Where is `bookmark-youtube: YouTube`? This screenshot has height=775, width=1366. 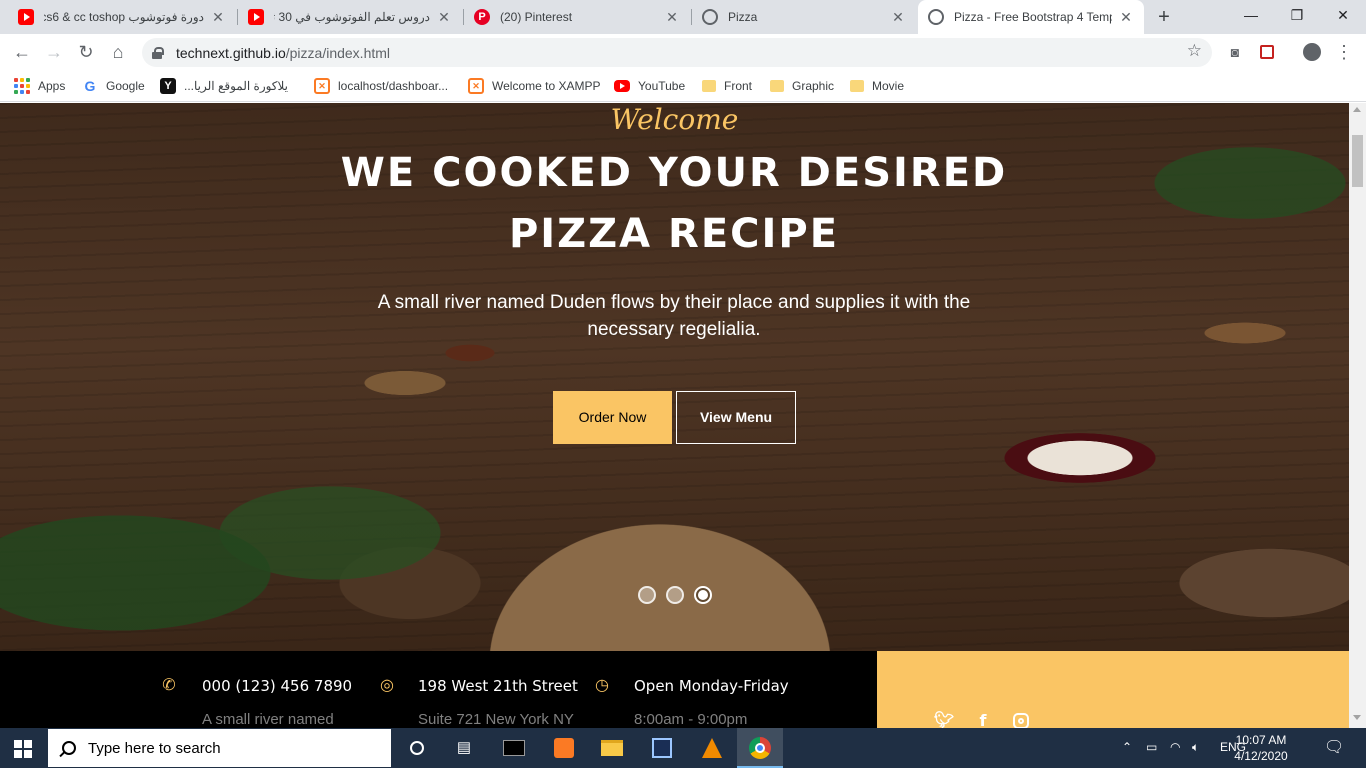
bookmark-youtube: YouTube is located at coordinates (649, 86).